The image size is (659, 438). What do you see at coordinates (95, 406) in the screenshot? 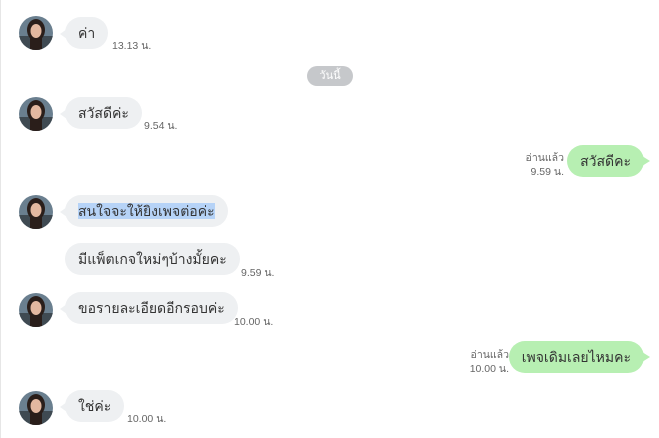
I see `message-text: ใช่ค่ะ` at bounding box center [95, 406].